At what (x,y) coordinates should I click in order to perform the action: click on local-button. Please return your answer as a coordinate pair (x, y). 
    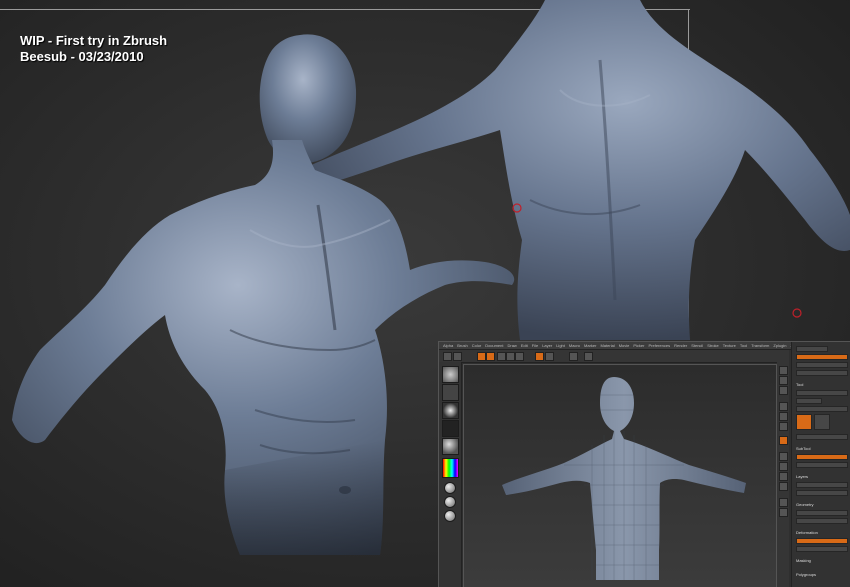
    Looking at the image, I should click on (783, 426).